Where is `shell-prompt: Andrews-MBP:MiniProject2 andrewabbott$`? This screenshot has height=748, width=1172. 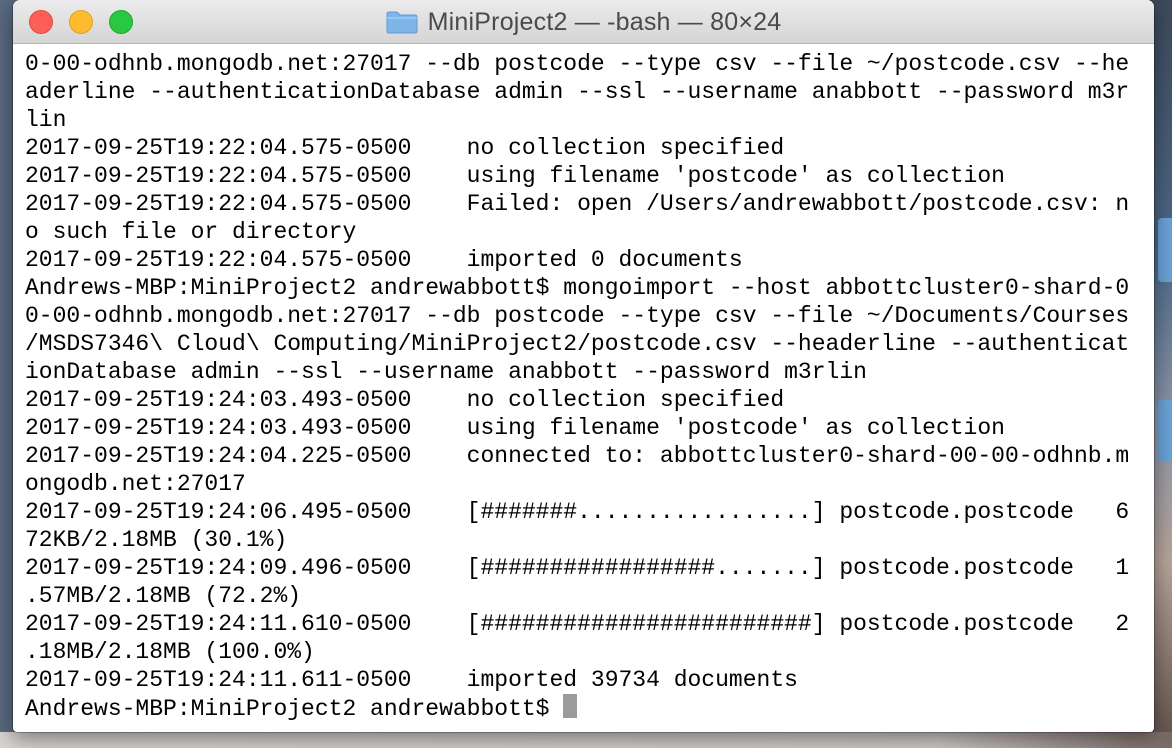
shell-prompt: Andrews-MBP:MiniProject2 andrewabbott$ is located at coordinates (294, 709).